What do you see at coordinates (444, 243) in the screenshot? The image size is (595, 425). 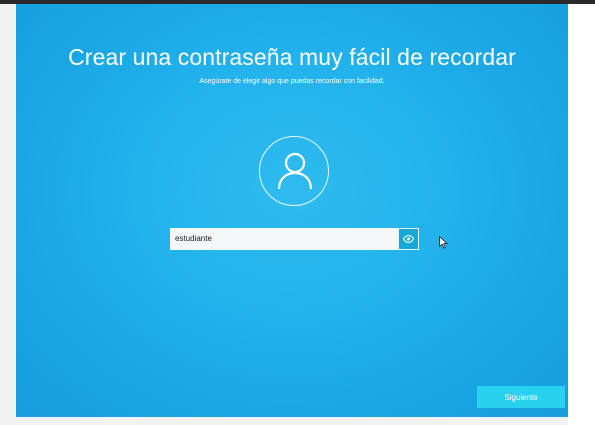 I see `mouse-pointer-icon` at bounding box center [444, 243].